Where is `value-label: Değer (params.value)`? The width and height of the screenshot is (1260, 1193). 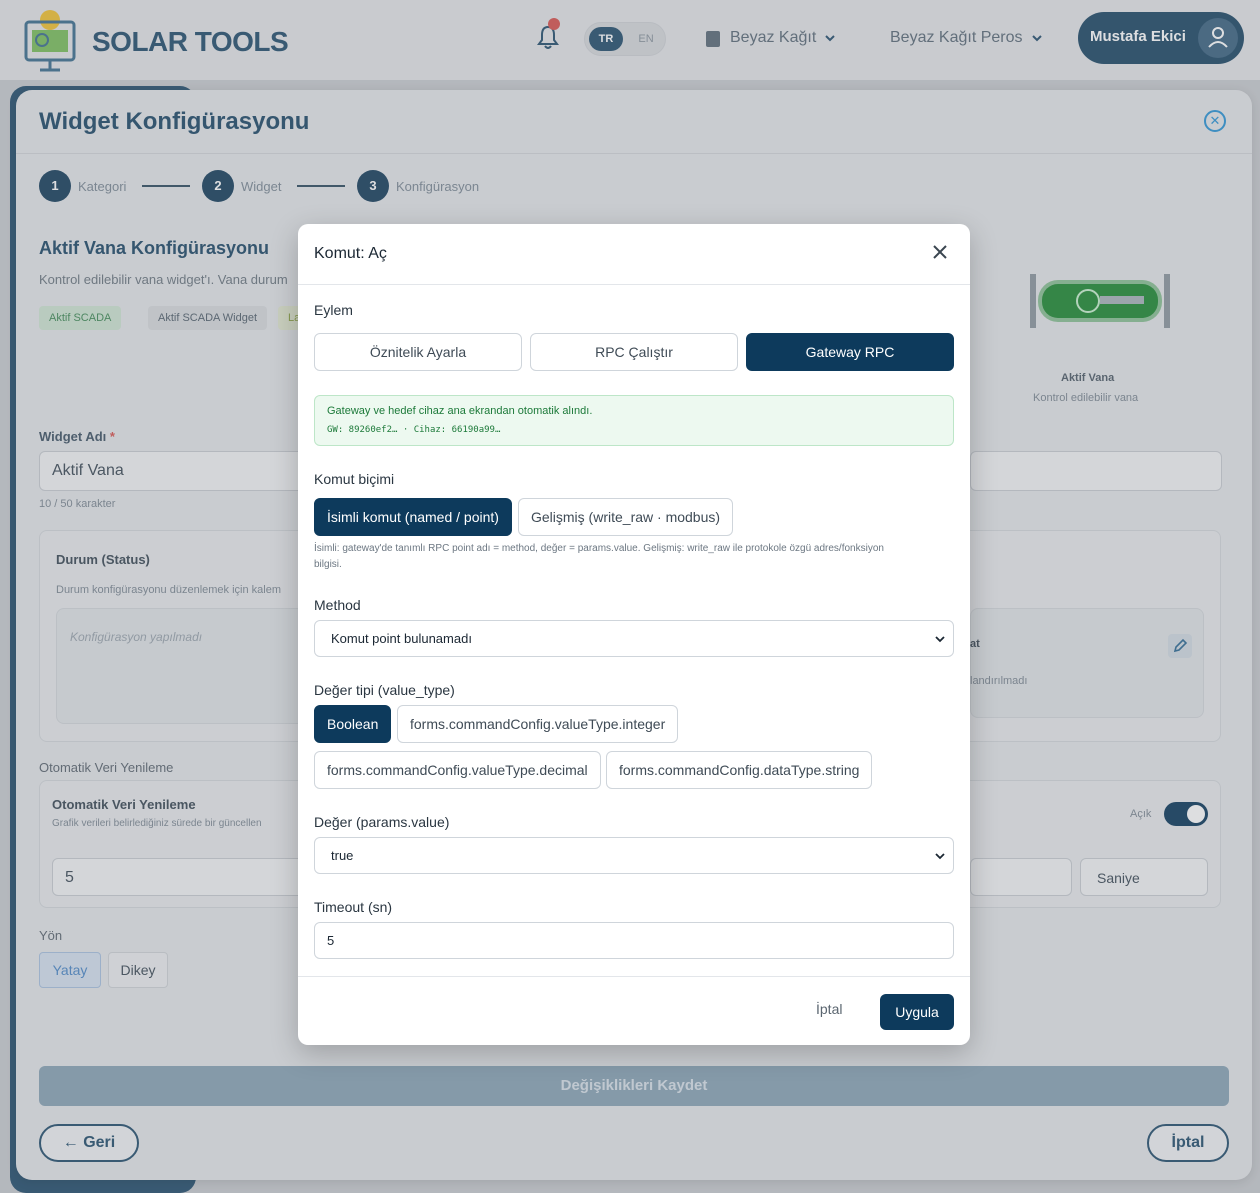
value-label: Değer (params.value) is located at coordinates (382, 822).